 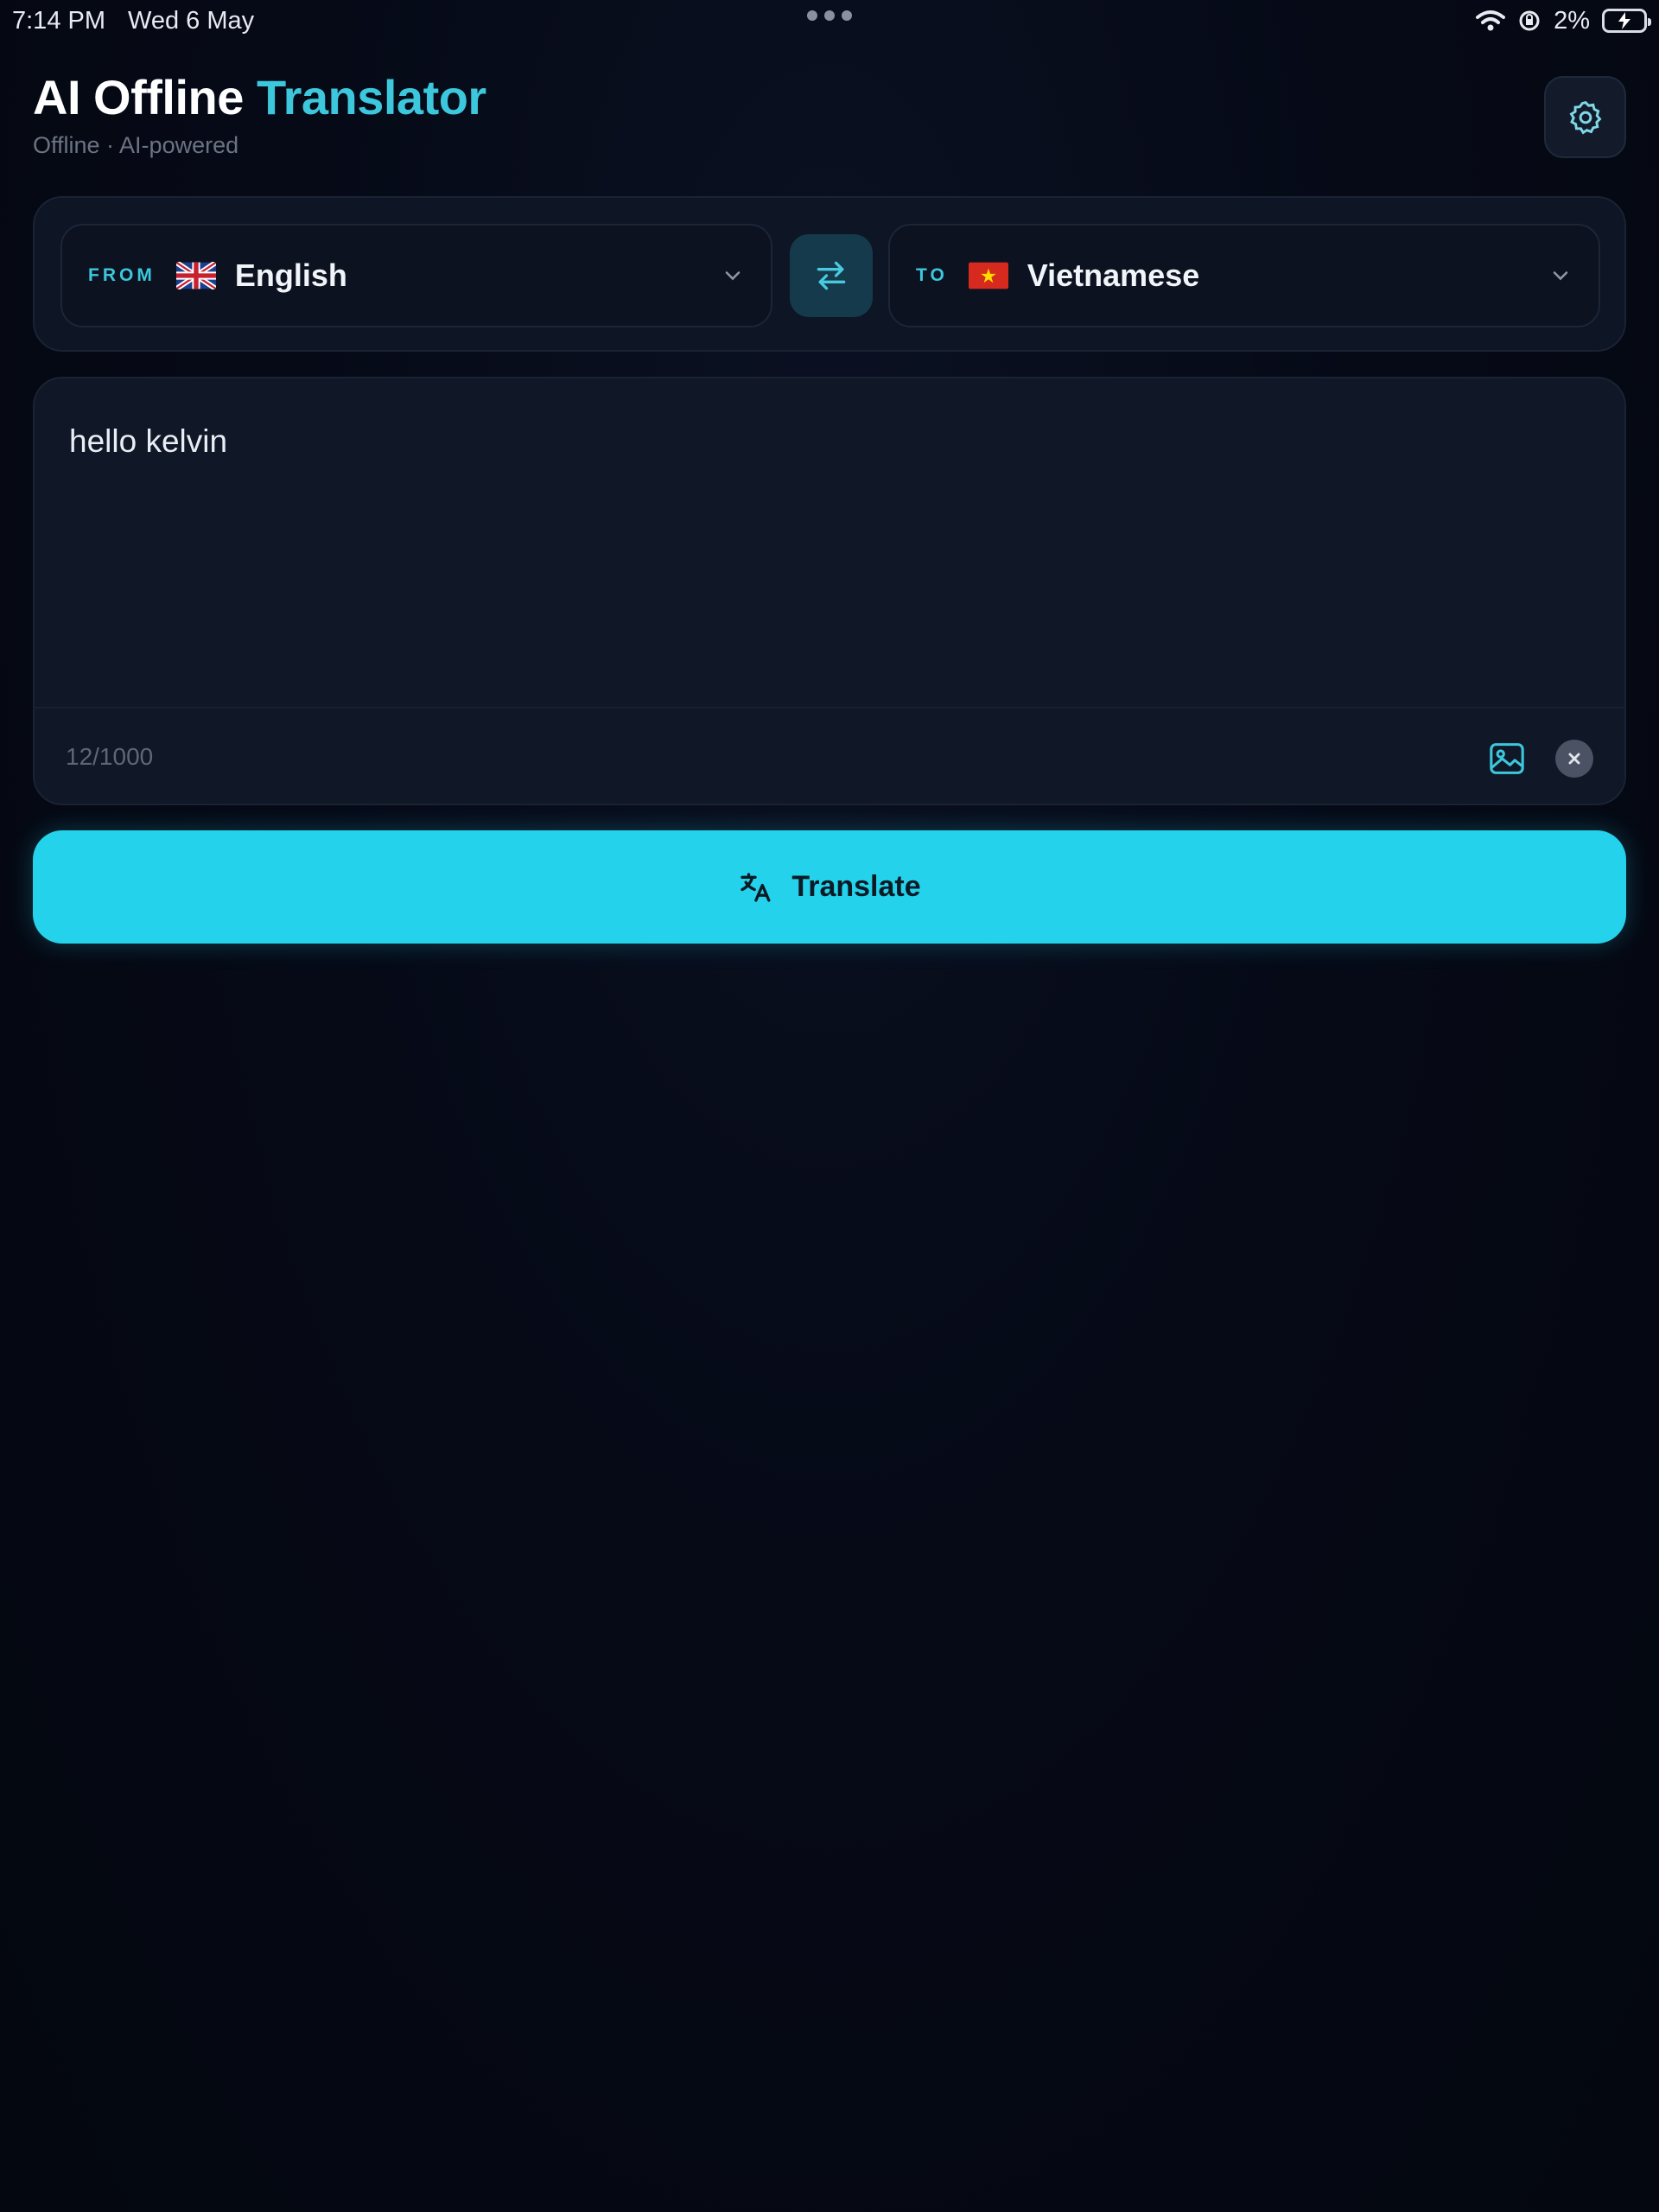 I want to click on language-panel: FROM English TO Vietnamese, so click(x=829, y=274).